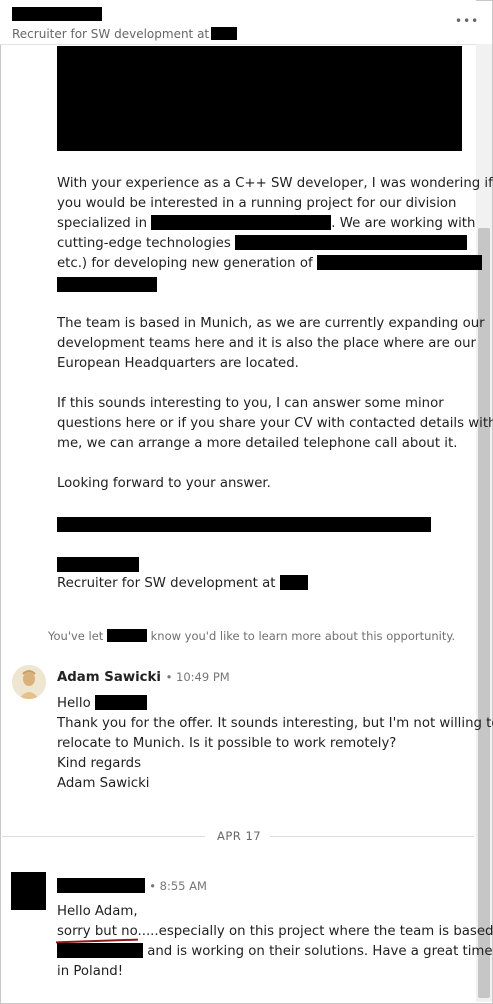 This screenshot has width=493, height=1004. Describe the element at coordinates (224, 33) in the screenshot. I see `company-redacted` at that location.